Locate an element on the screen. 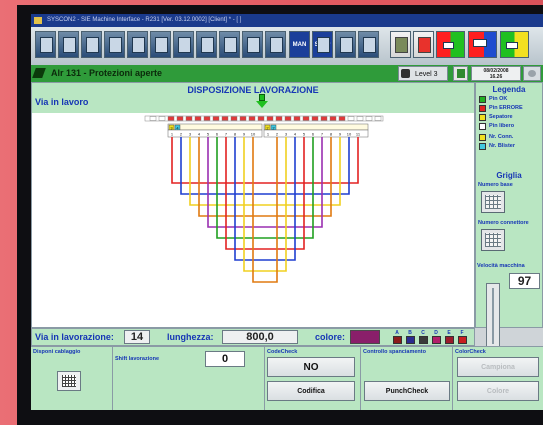  panel-header: DISPOSIZIONE LAVORAZIONE Via in lavoro is located at coordinates (253, 98).